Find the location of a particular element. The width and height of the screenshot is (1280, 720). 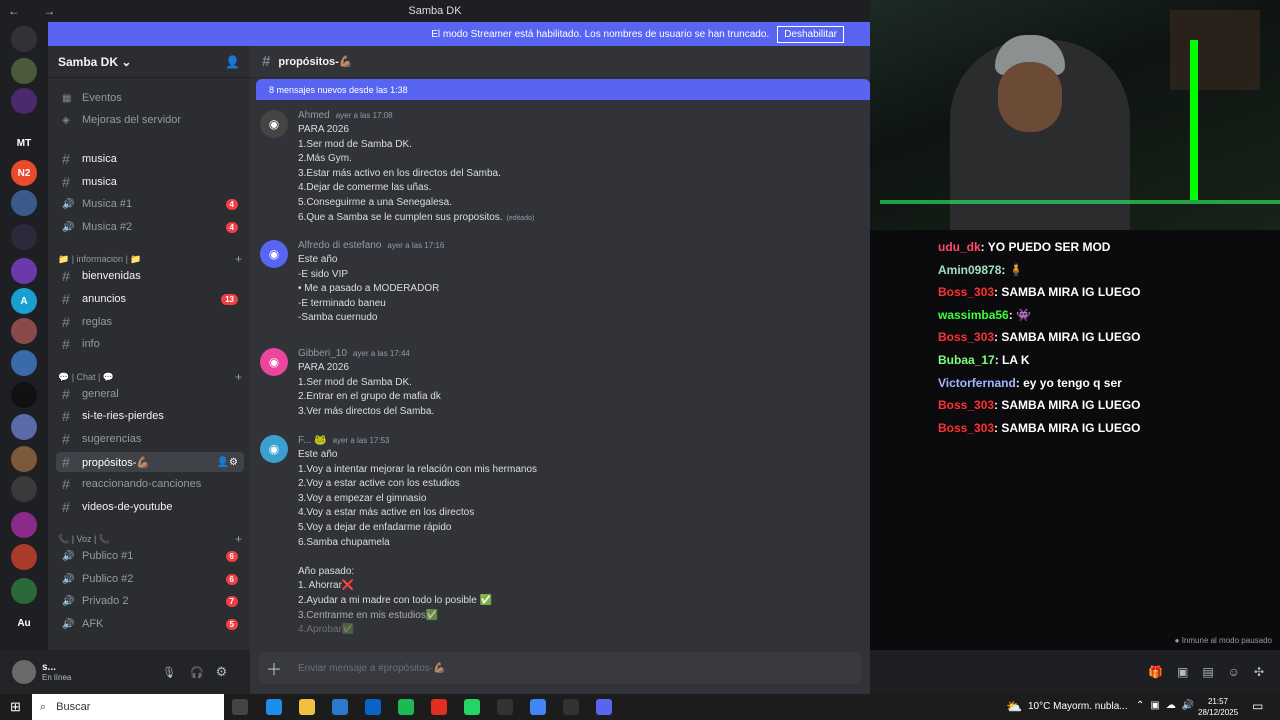

server-icon: N2 is located at coordinates (24, 173).